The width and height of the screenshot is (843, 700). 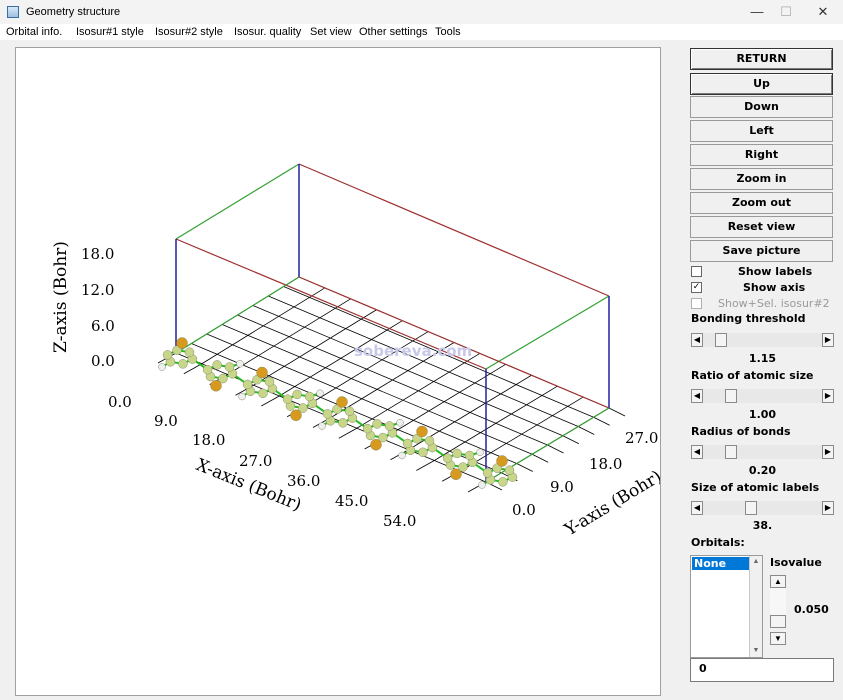 What do you see at coordinates (778, 601) in the screenshot?
I see `isovalue-scroll-track` at bounding box center [778, 601].